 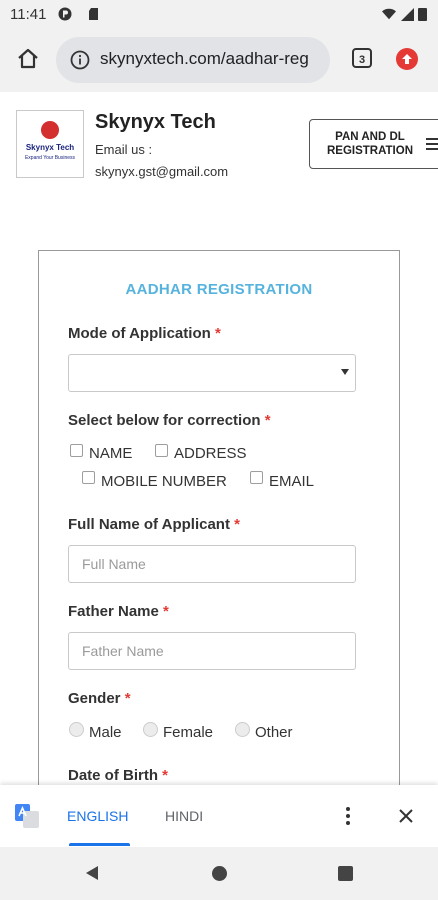 What do you see at coordinates (212, 651) in the screenshot?
I see `father-name-input` at bounding box center [212, 651].